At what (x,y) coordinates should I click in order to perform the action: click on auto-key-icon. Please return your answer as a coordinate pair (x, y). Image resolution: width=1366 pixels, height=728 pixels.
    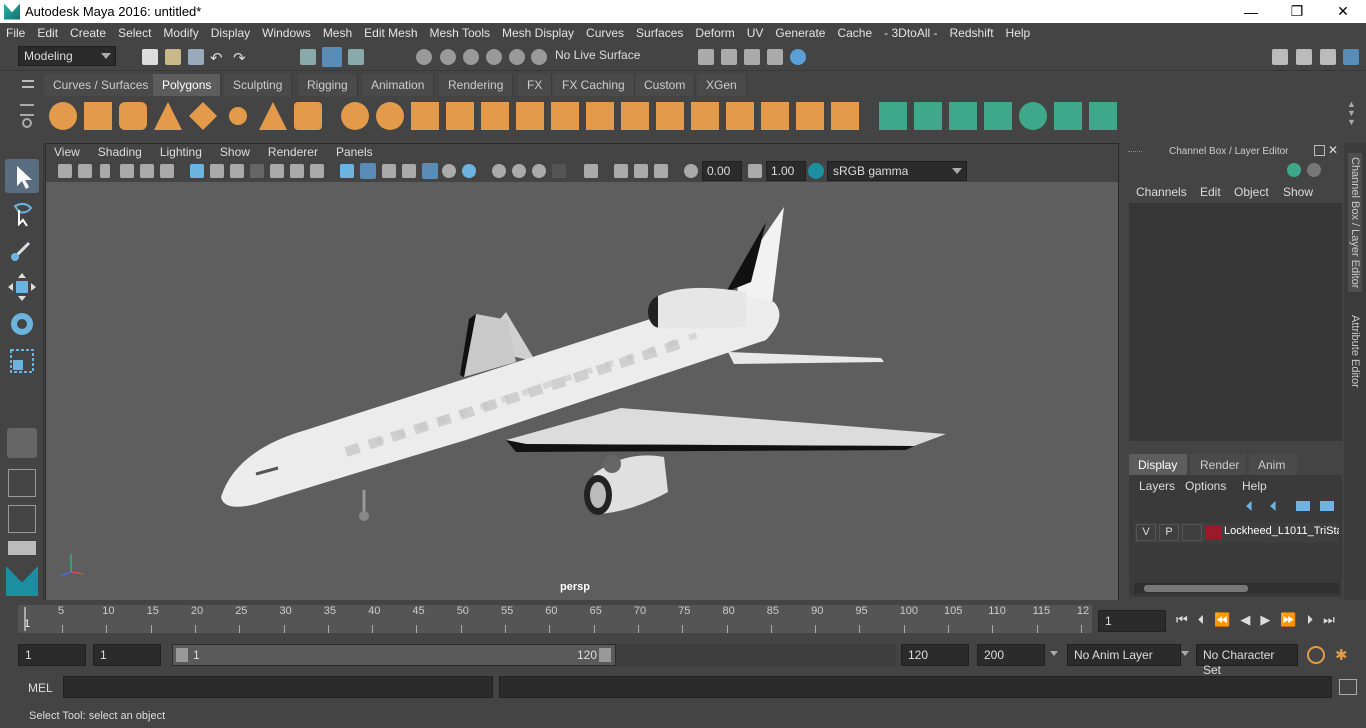
    Looking at the image, I should click on (1316, 655).